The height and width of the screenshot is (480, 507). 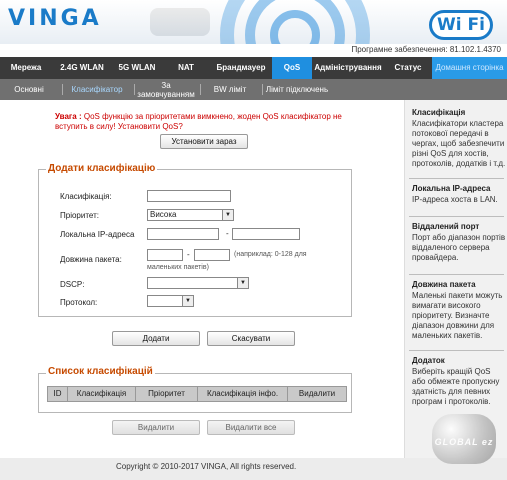 What do you see at coordinates (212, 255) in the screenshot?
I see `packet-length-max-input` at bounding box center [212, 255].